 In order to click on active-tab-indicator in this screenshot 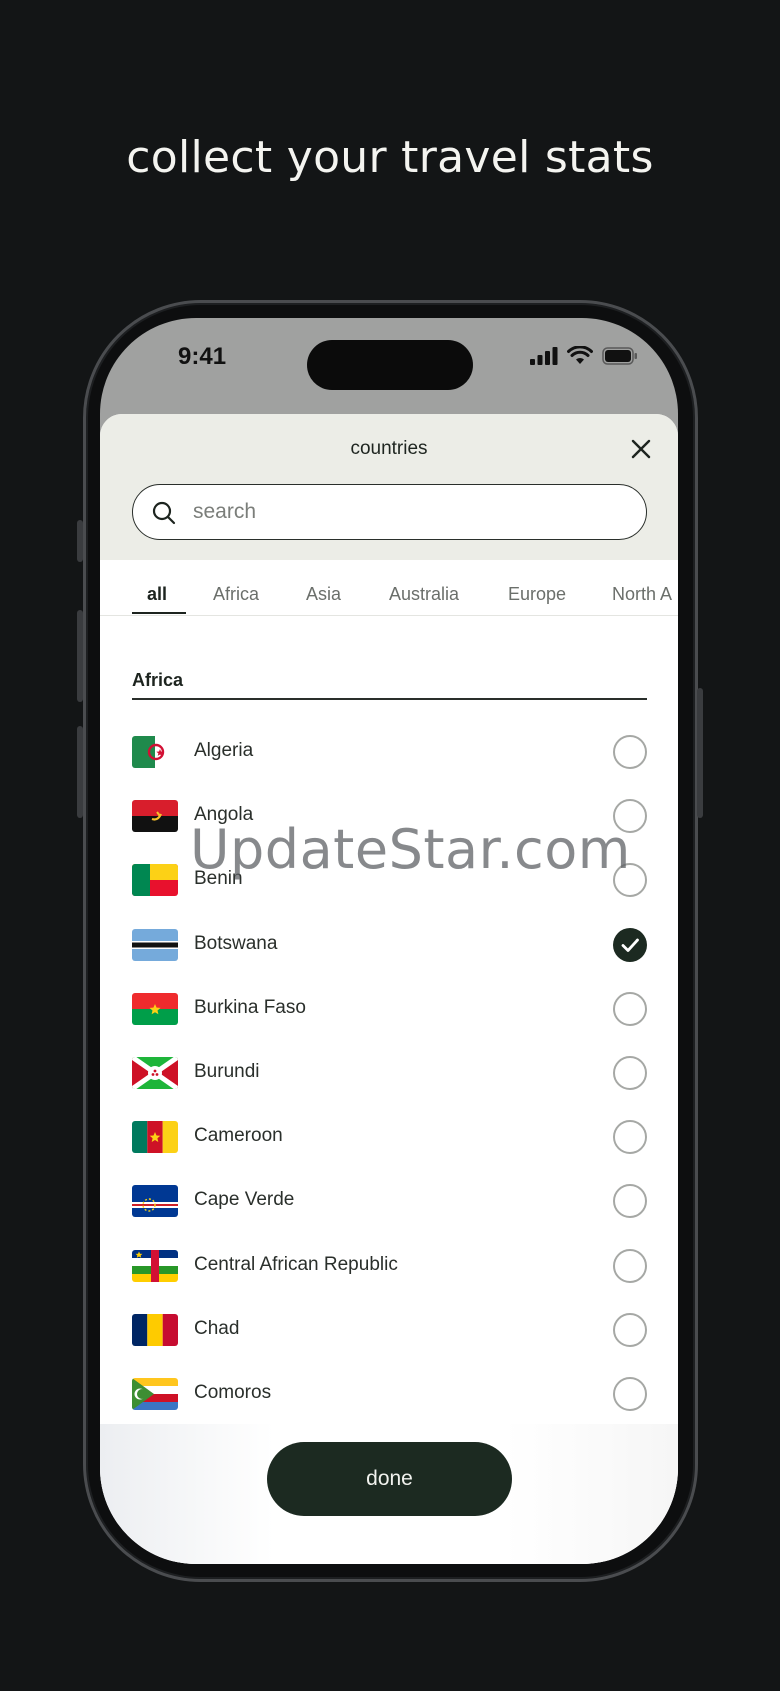, I will do `click(159, 613)`.